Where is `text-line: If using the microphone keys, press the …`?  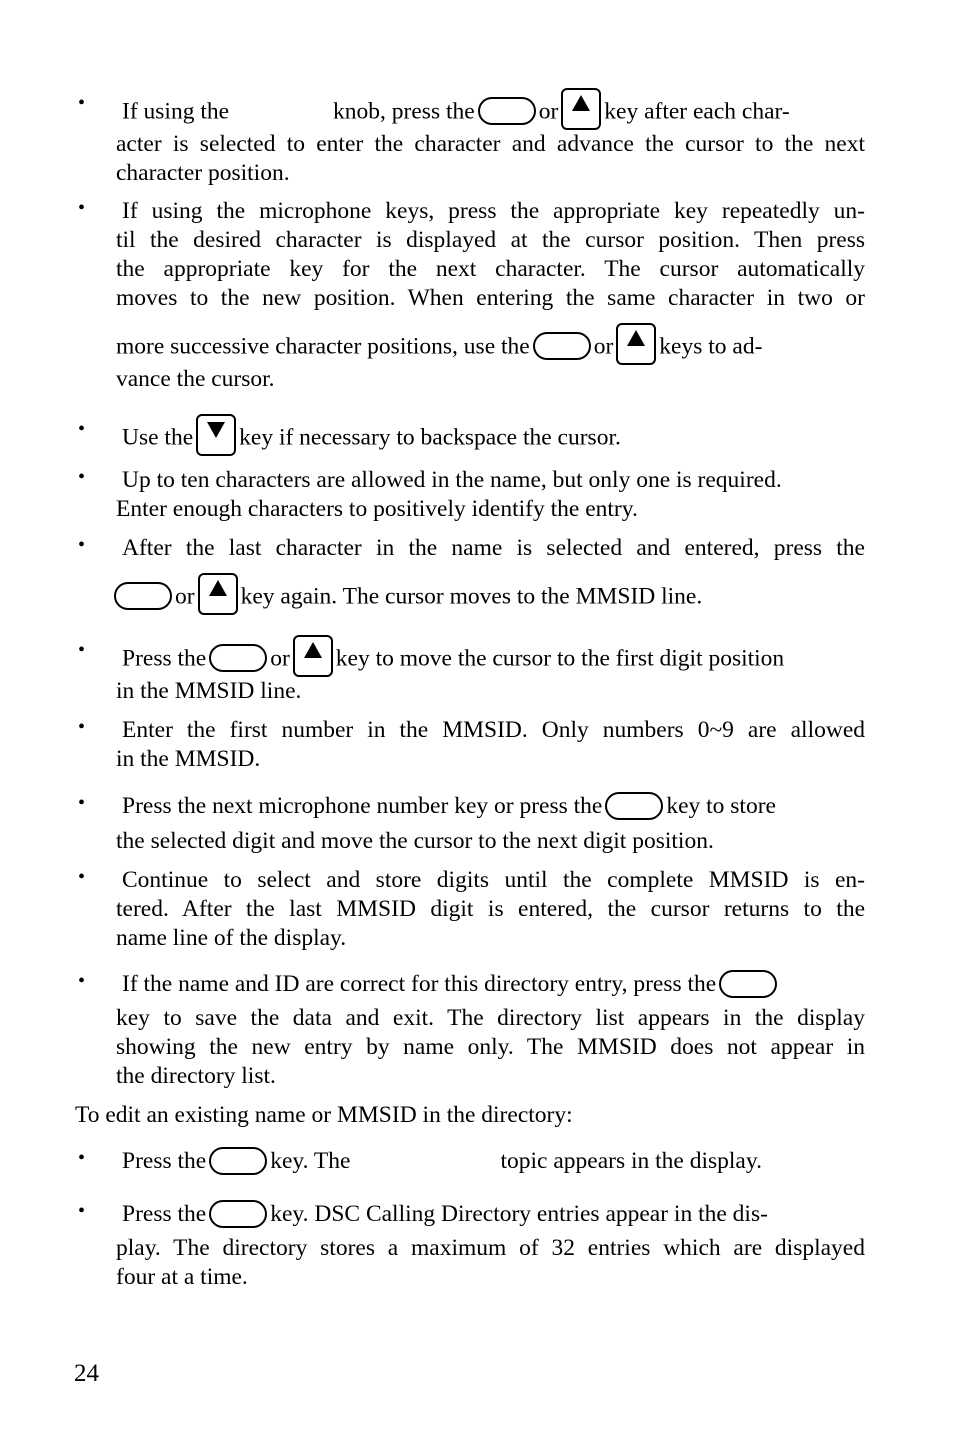 text-line: If using the microphone keys, press the … is located at coordinates (493, 211).